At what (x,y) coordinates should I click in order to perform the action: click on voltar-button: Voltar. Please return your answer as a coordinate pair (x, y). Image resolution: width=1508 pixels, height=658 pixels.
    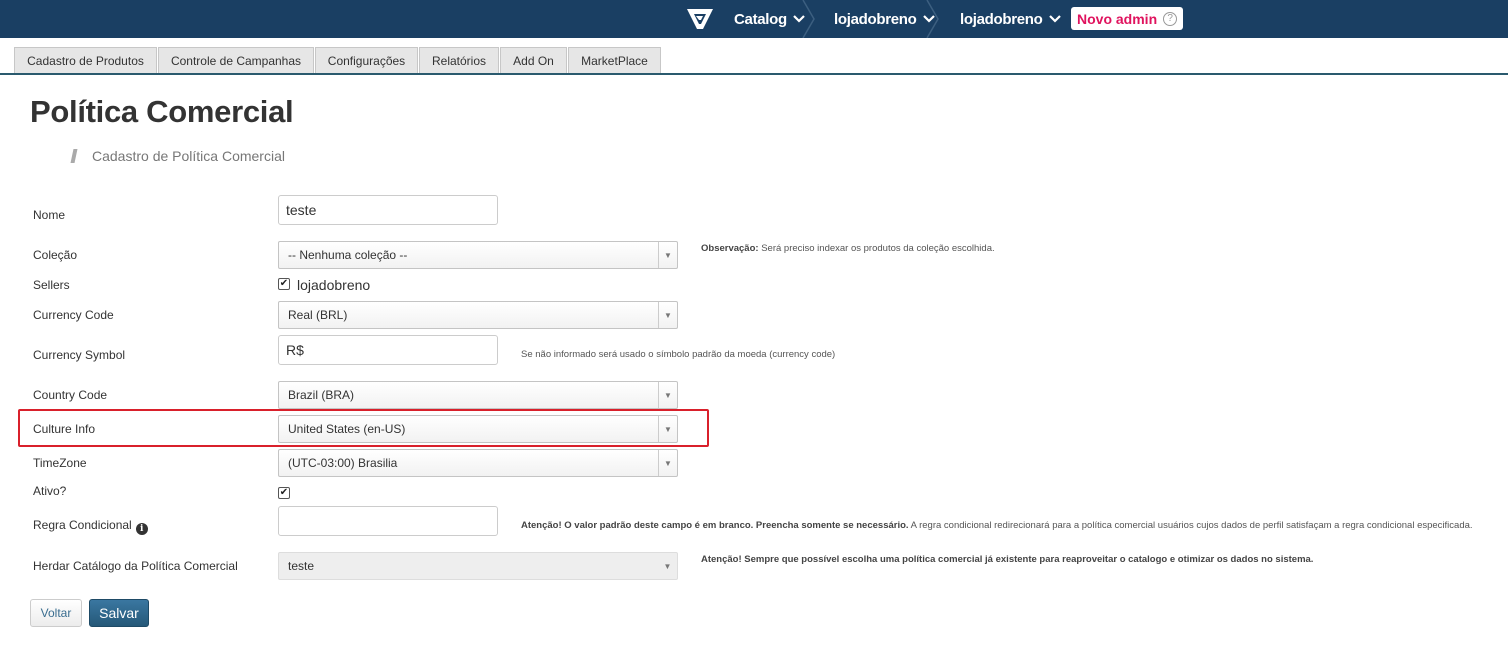
    Looking at the image, I should click on (56, 613).